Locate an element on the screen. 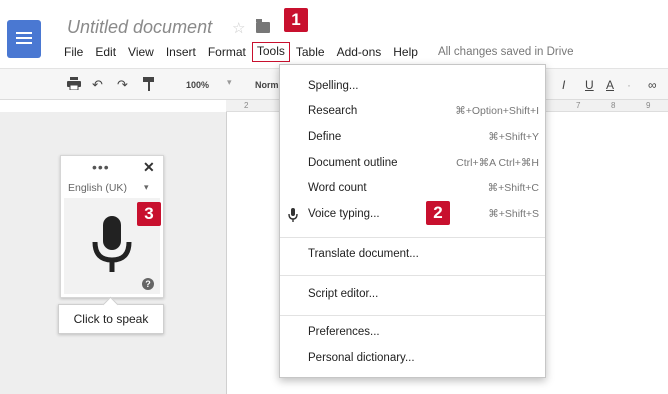 The height and width of the screenshot is (394, 668). menu-help: Help is located at coordinates (405, 52).